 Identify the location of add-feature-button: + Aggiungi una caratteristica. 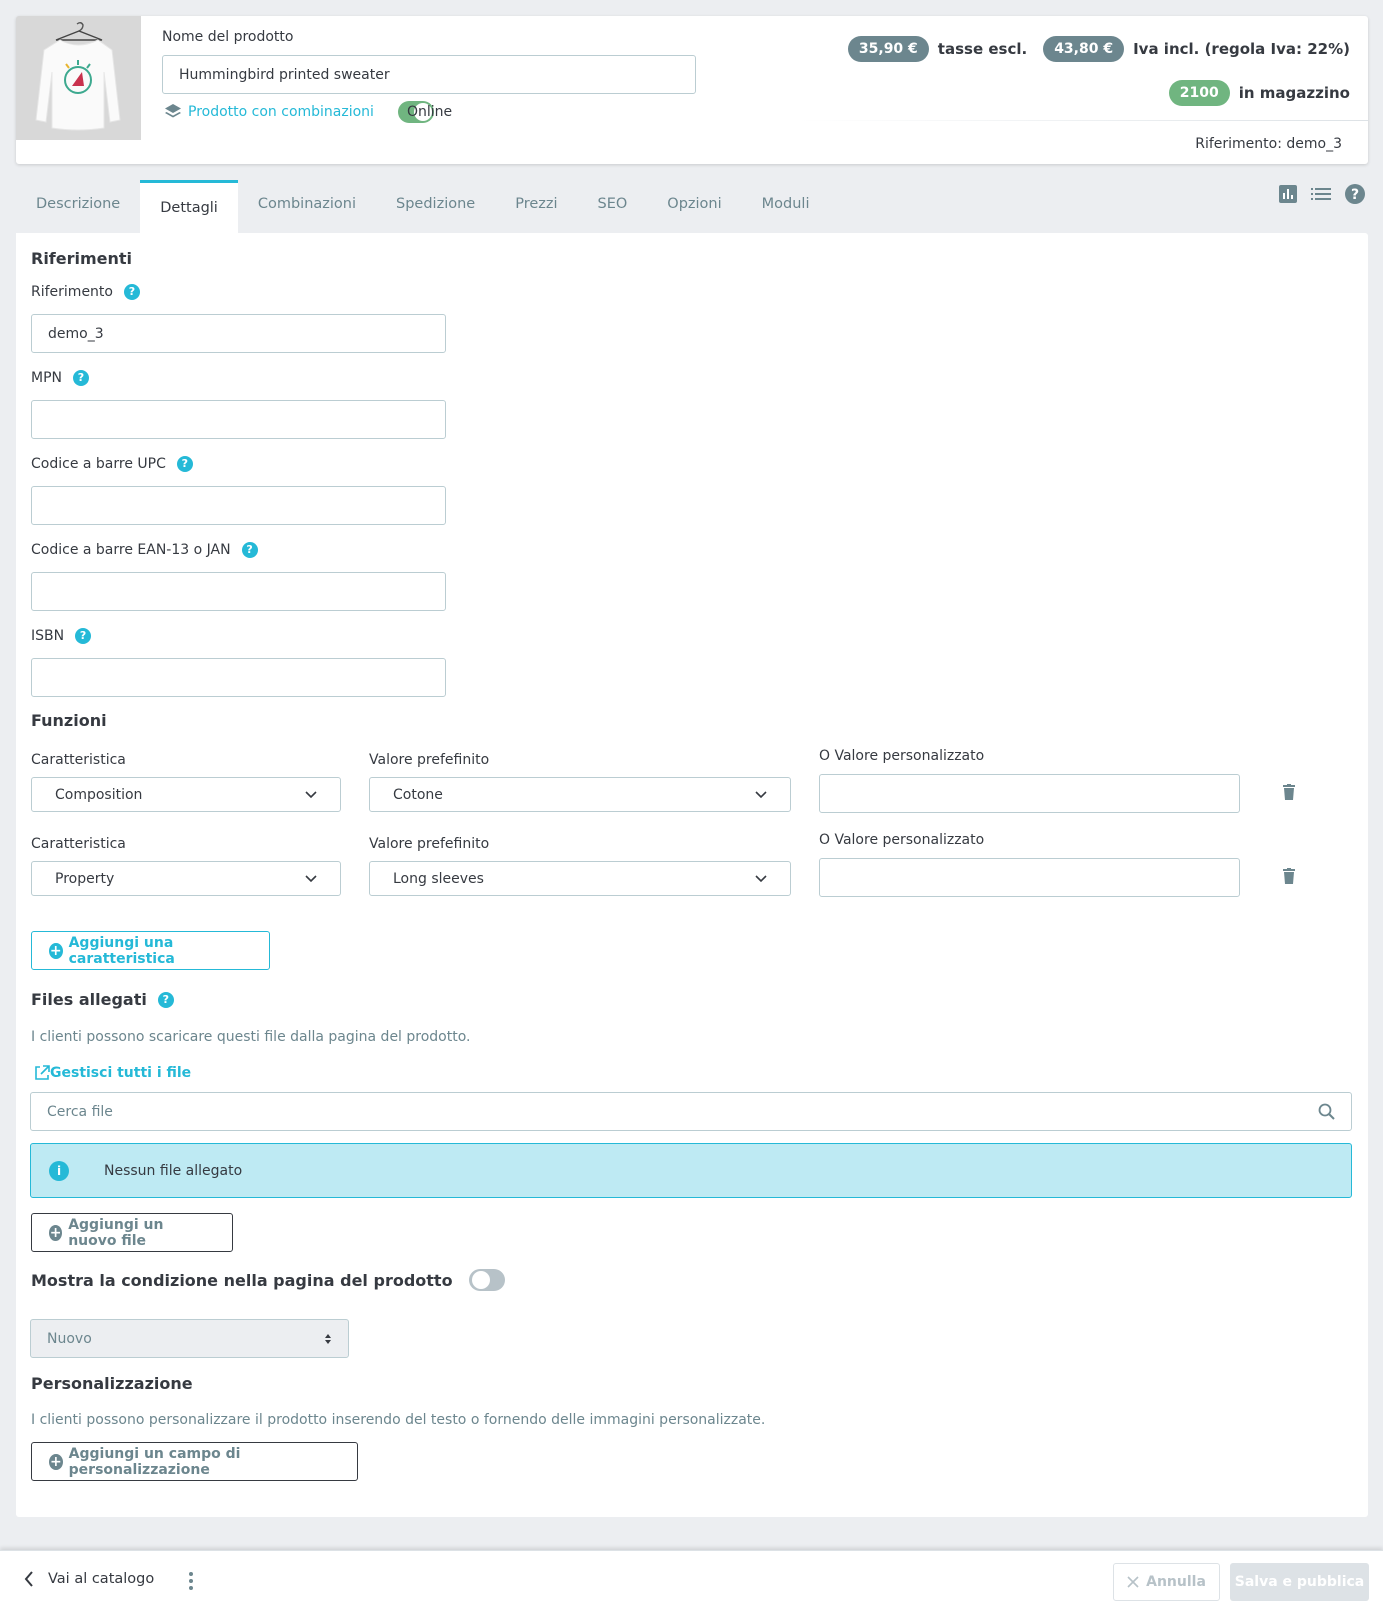
(150, 950).